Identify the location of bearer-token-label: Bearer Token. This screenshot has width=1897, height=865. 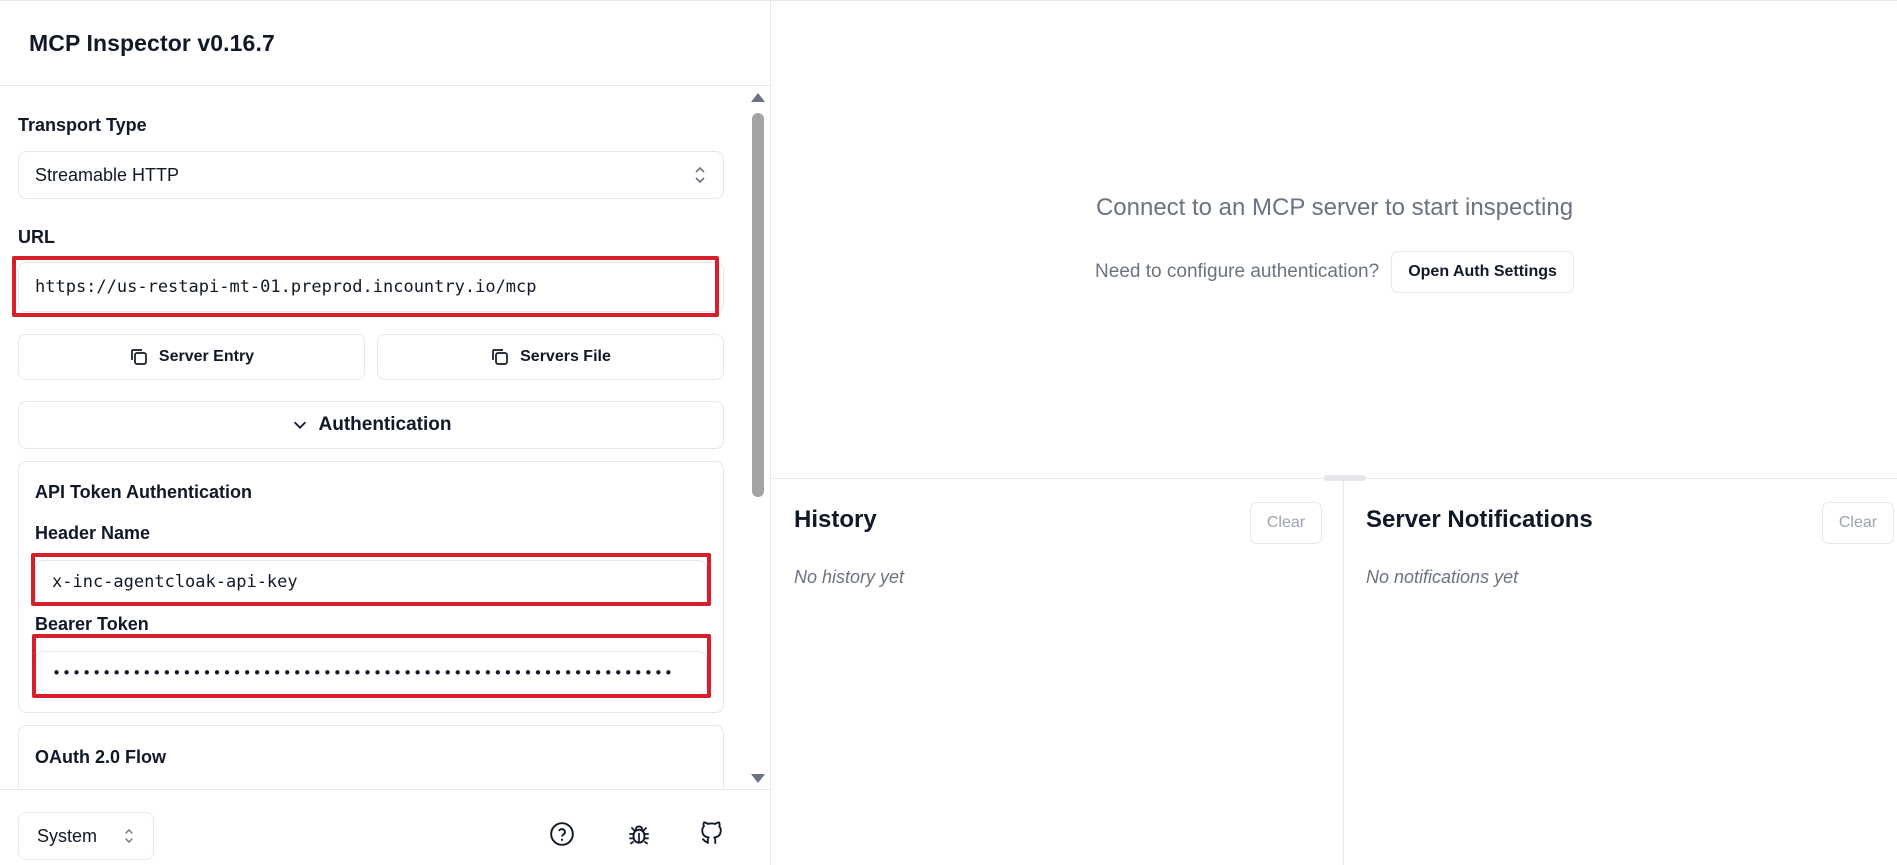
(92, 624).